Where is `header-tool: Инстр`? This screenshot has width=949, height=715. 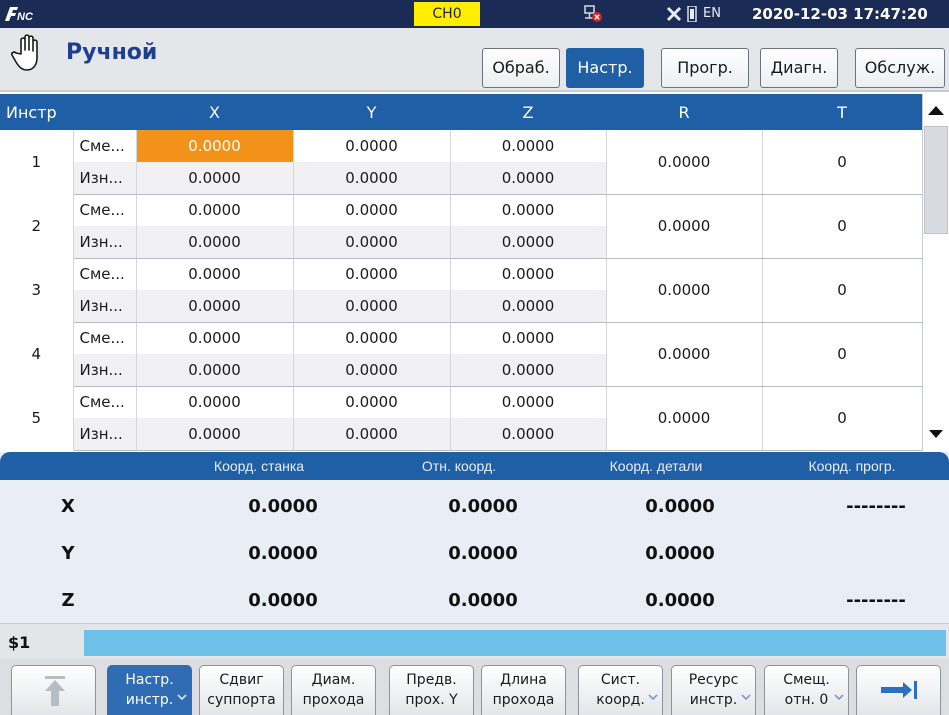
header-tool: Инстр is located at coordinates (68, 112).